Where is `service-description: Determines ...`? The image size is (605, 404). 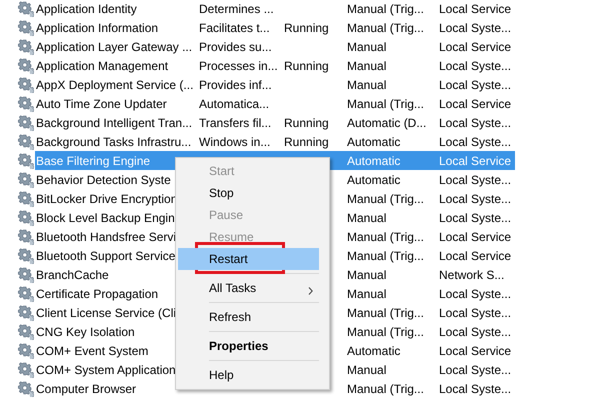 service-description: Determines ... is located at coordinates (236, 9).